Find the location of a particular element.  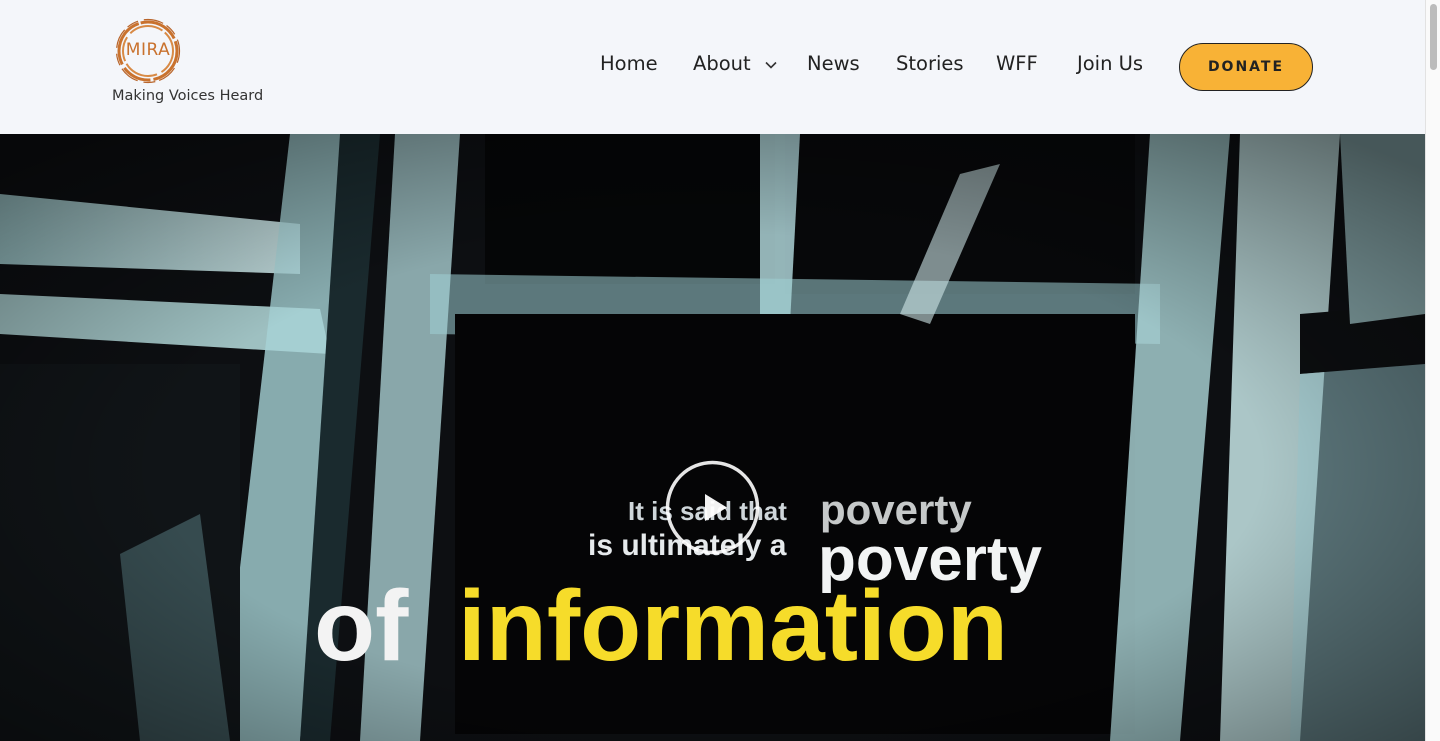

nav-news-label: News is located at coordinates (833, 63).